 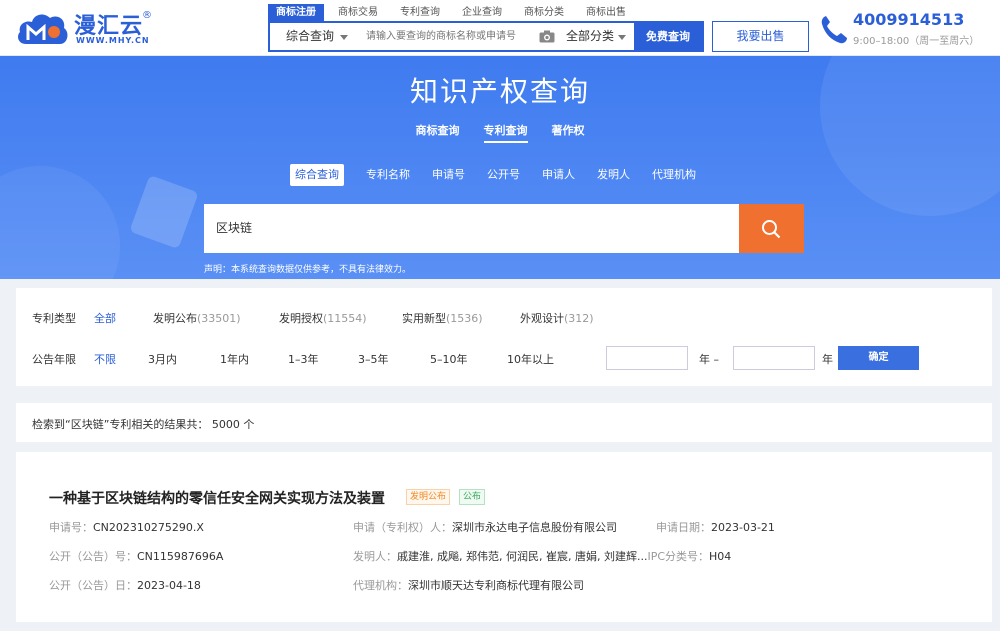 I want to click on year-to-input, so click(x=774, y=358).